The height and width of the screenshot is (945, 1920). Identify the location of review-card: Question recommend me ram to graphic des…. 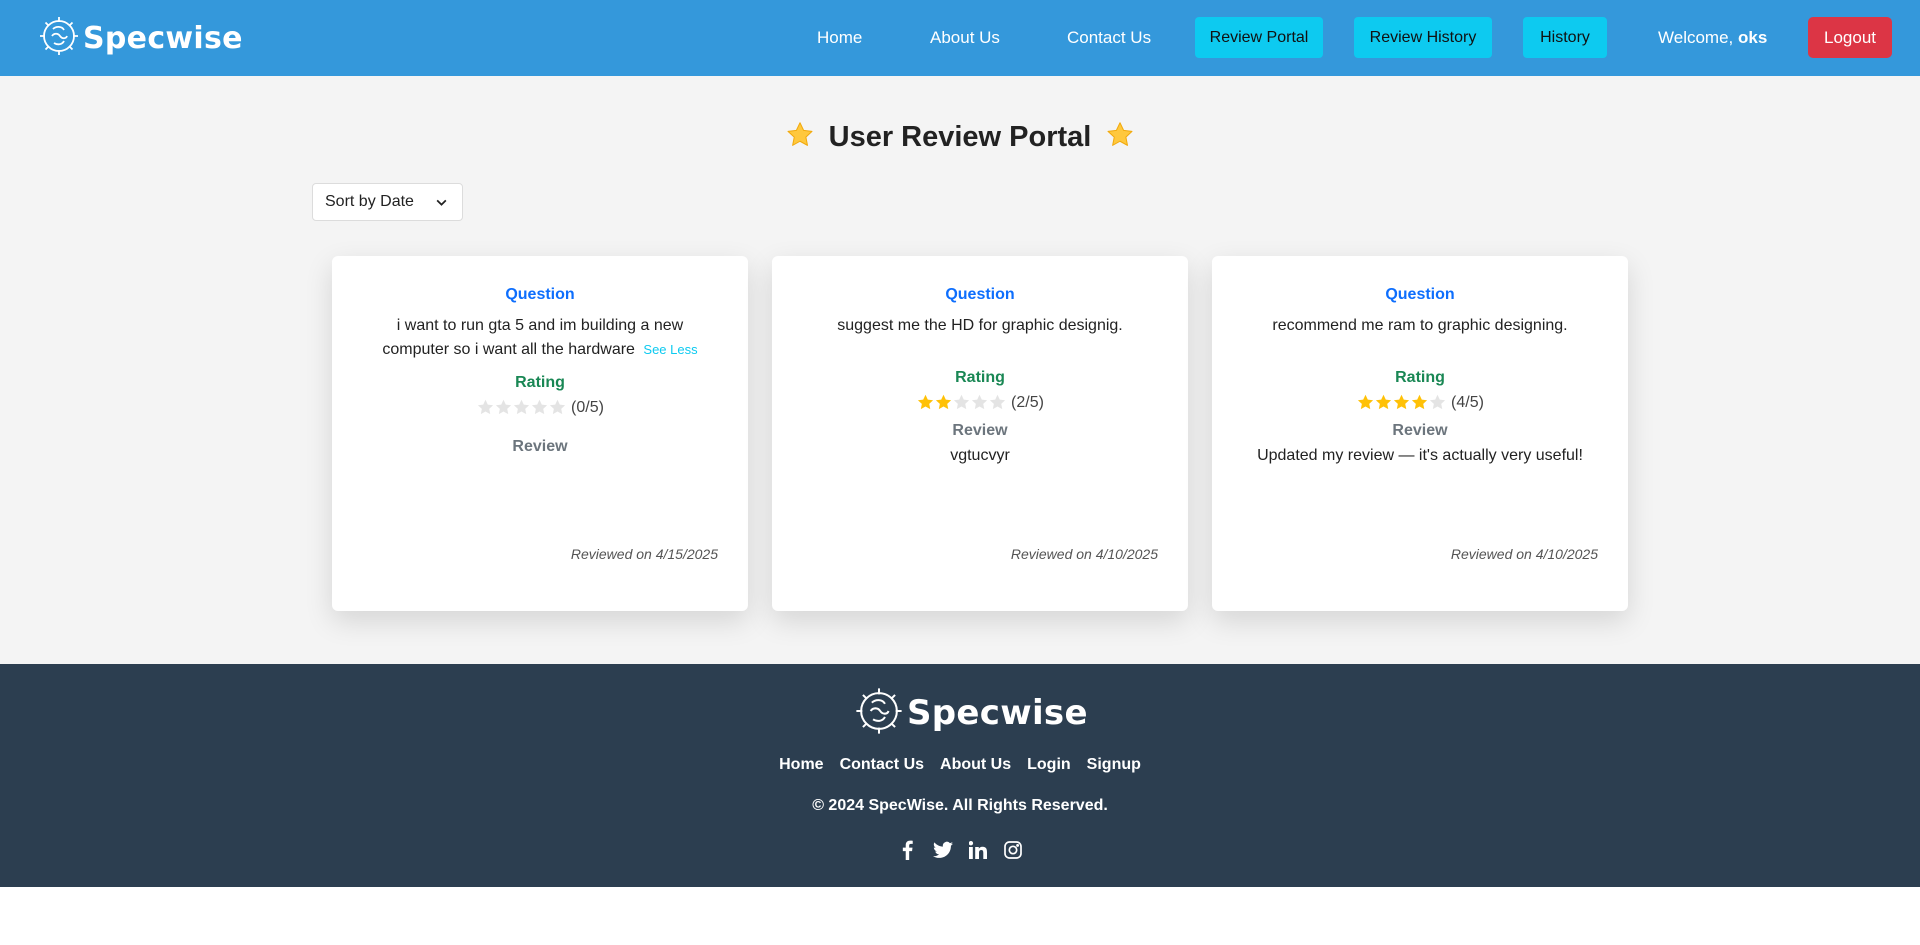
(1420, 433).